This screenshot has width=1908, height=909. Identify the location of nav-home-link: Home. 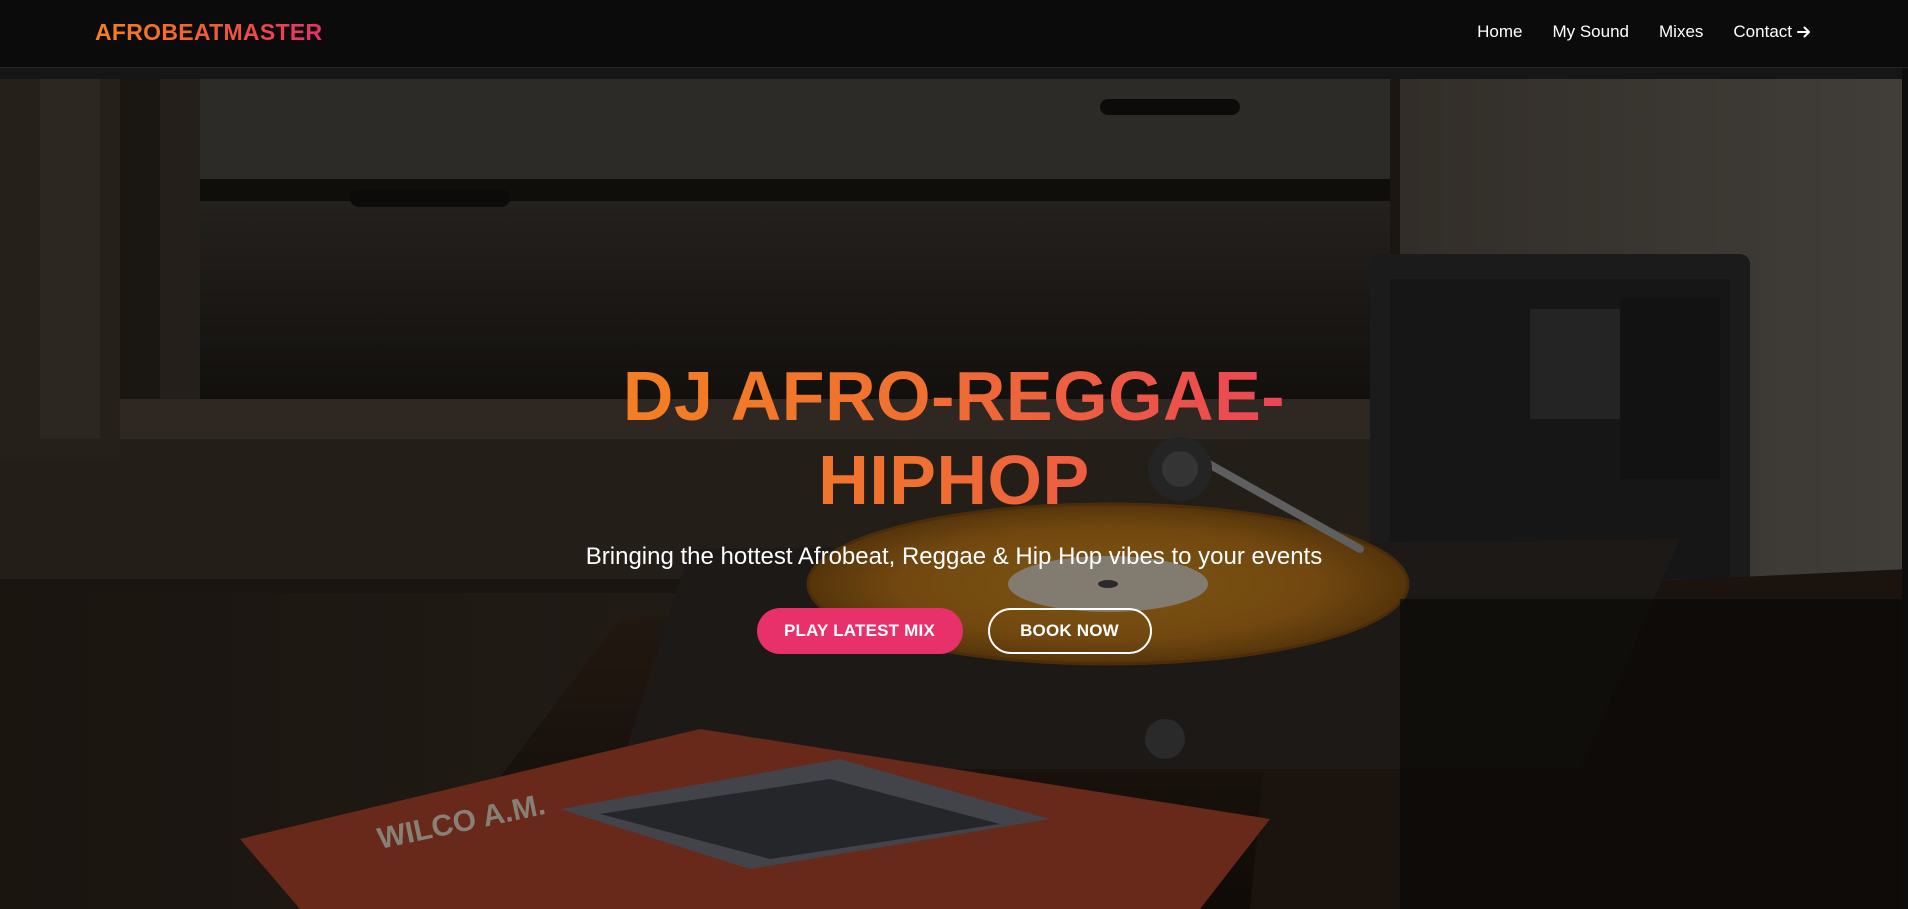
(1499, 32).